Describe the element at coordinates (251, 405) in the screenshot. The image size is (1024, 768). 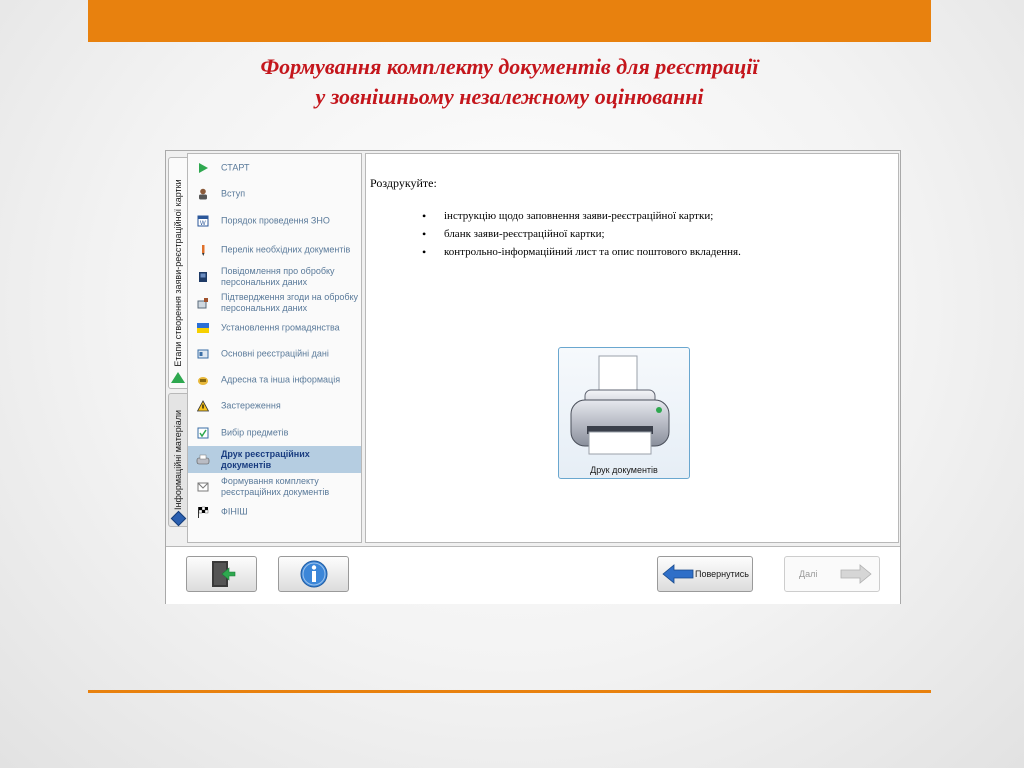
I see `sidebar-item-label: Застереження` at that location.